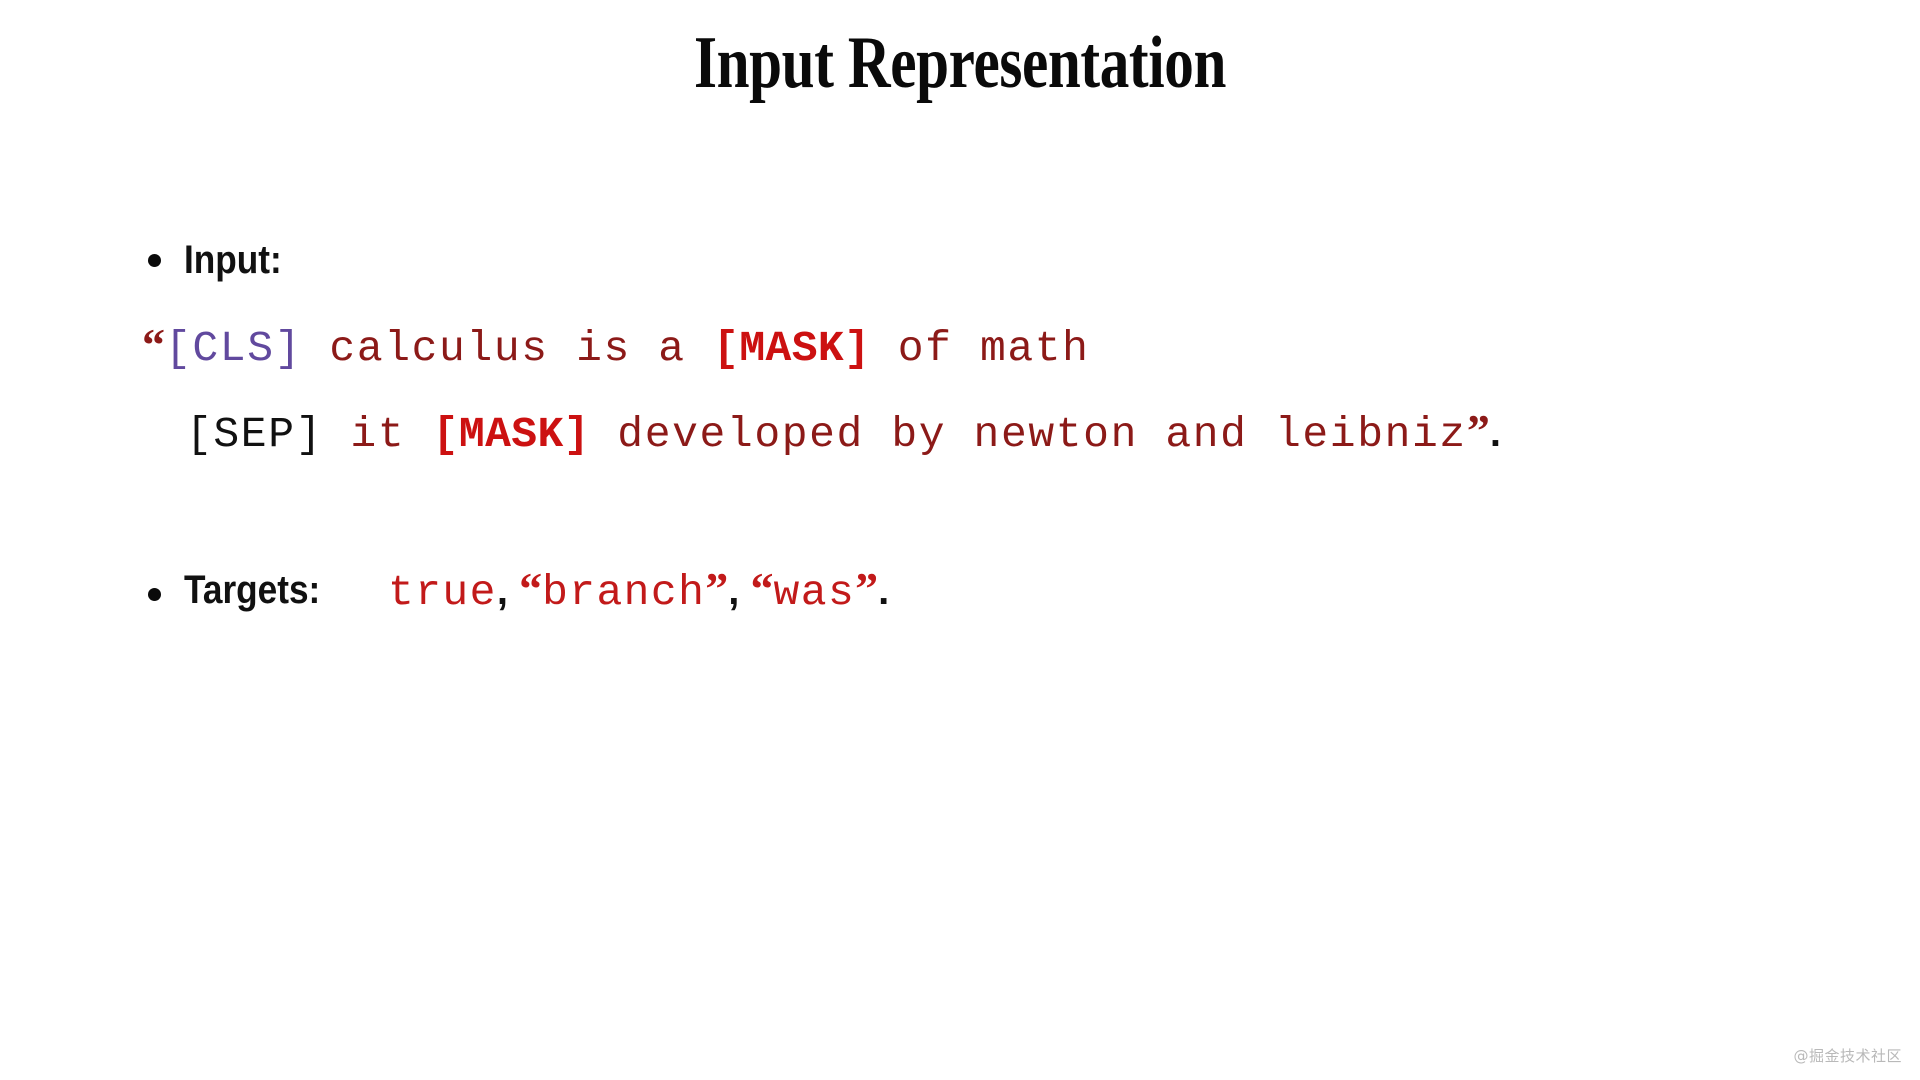  I want to click on target-3-open-quote: “, so click(762, 588).